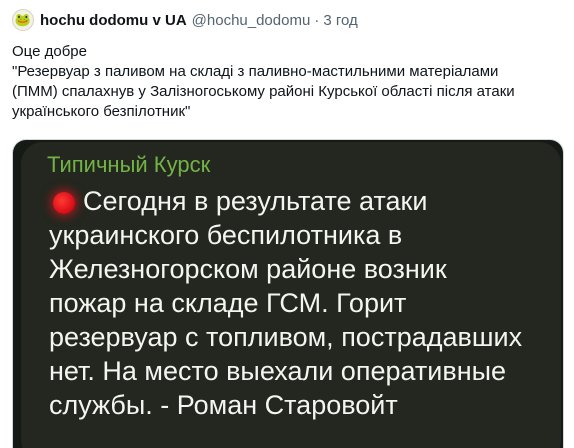 This screenshot has height=448, width=574. Describe the element at coordinates (113, 20) in the screenshot. I see `display-name: hochu dodomu v UA` at that location.